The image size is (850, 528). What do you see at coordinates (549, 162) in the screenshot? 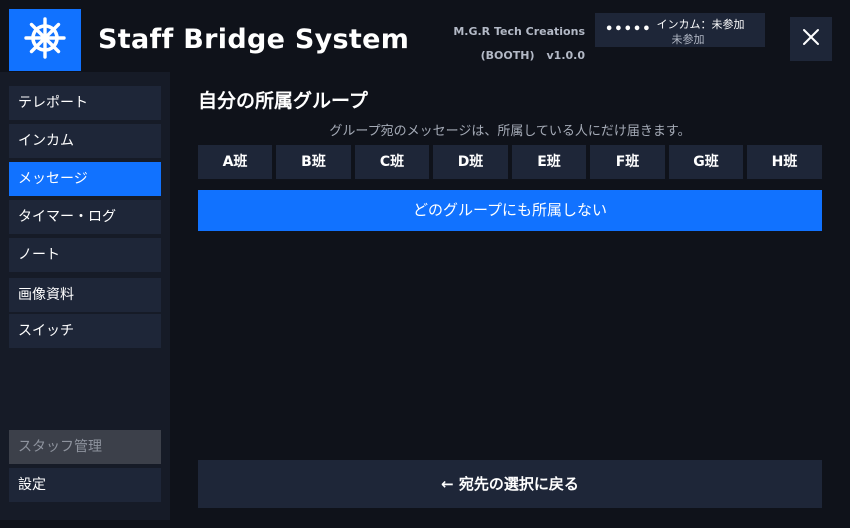
I see `group-button-e: E班` at bounding box center [549, 162].